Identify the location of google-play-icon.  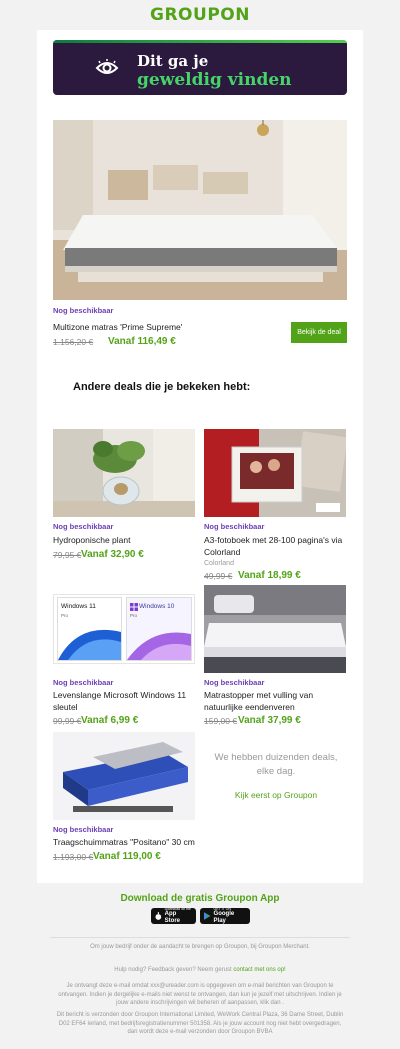
(207, 916).